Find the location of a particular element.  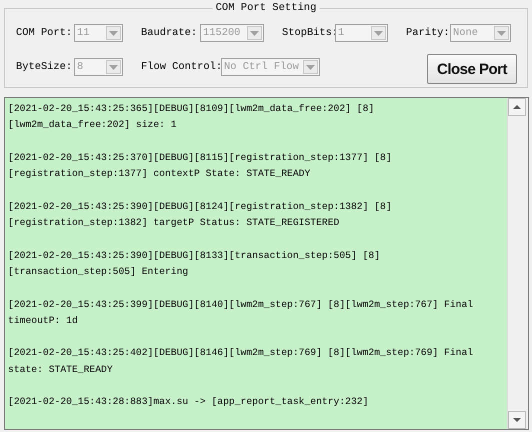

log-line: [2021-02-20_15:43:28:883]max.su -> [app_report_task_entry:232] is located at coordinates (188, 402).